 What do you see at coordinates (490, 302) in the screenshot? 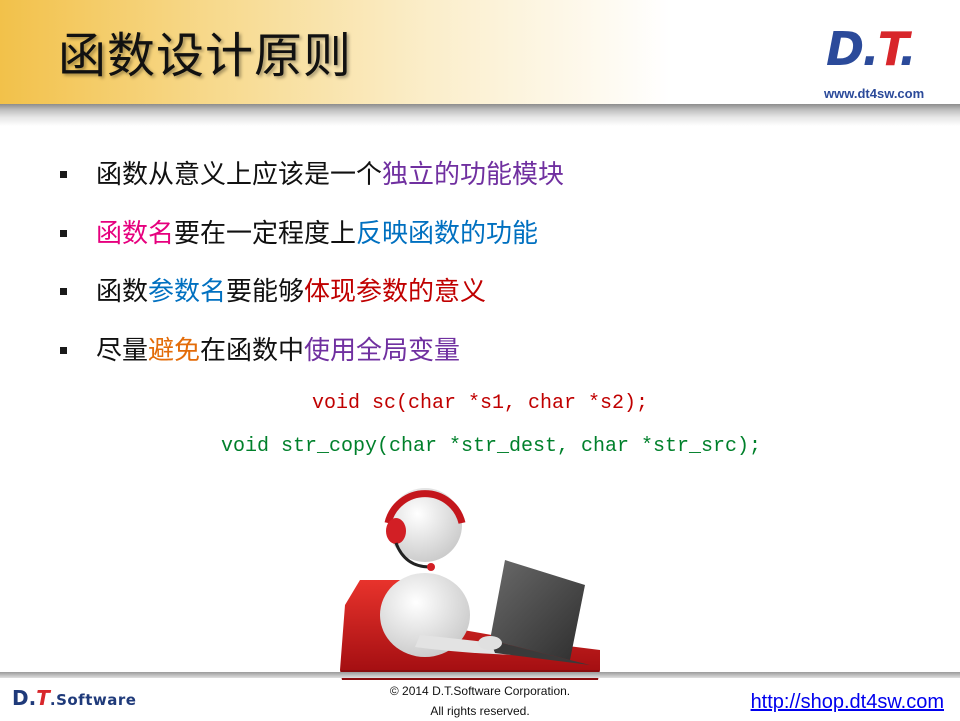
I see `bullet-item: 函数参数名要能够体现参数的意义` at bounding box center [490, 302].